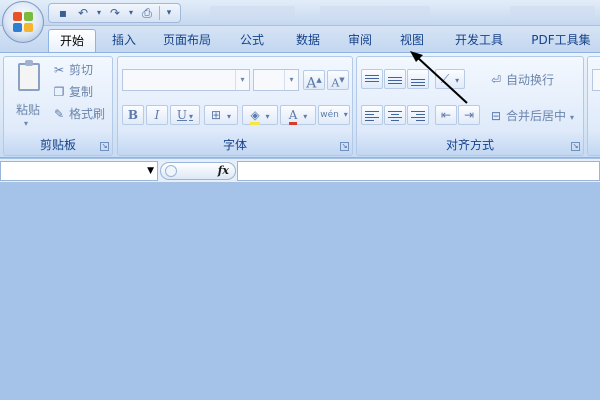 The height and width of the screenshot is (400, 600). What do you see at coordinates (223, 171) in the screenshot?
I see `insert-function-button: fx` at bounding box center [223, 171].